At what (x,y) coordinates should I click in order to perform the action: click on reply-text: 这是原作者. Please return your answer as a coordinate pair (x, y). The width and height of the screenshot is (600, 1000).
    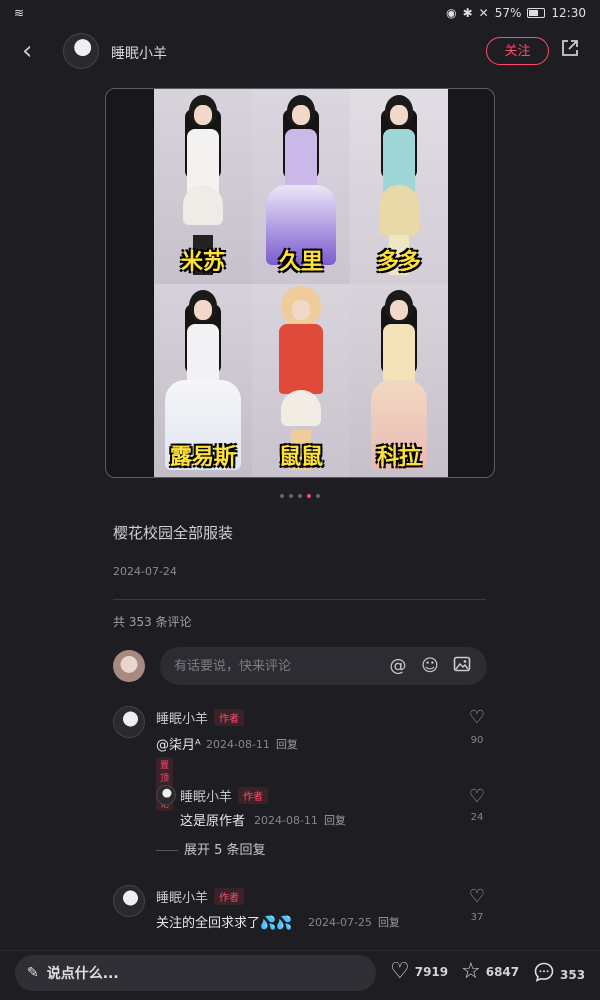
    Looking at the image, I should click on (213, 821).